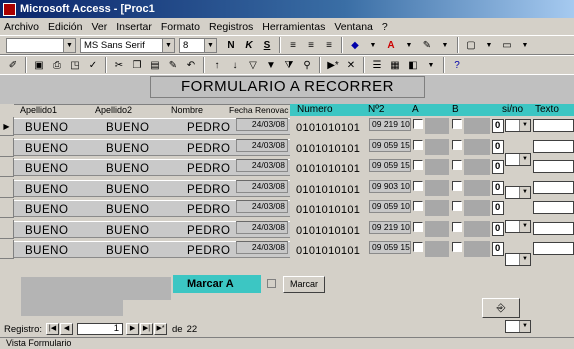 This screenshot has width=574, height=349. I want to click on sort-desc-icon: ↓, so click(235, 65).